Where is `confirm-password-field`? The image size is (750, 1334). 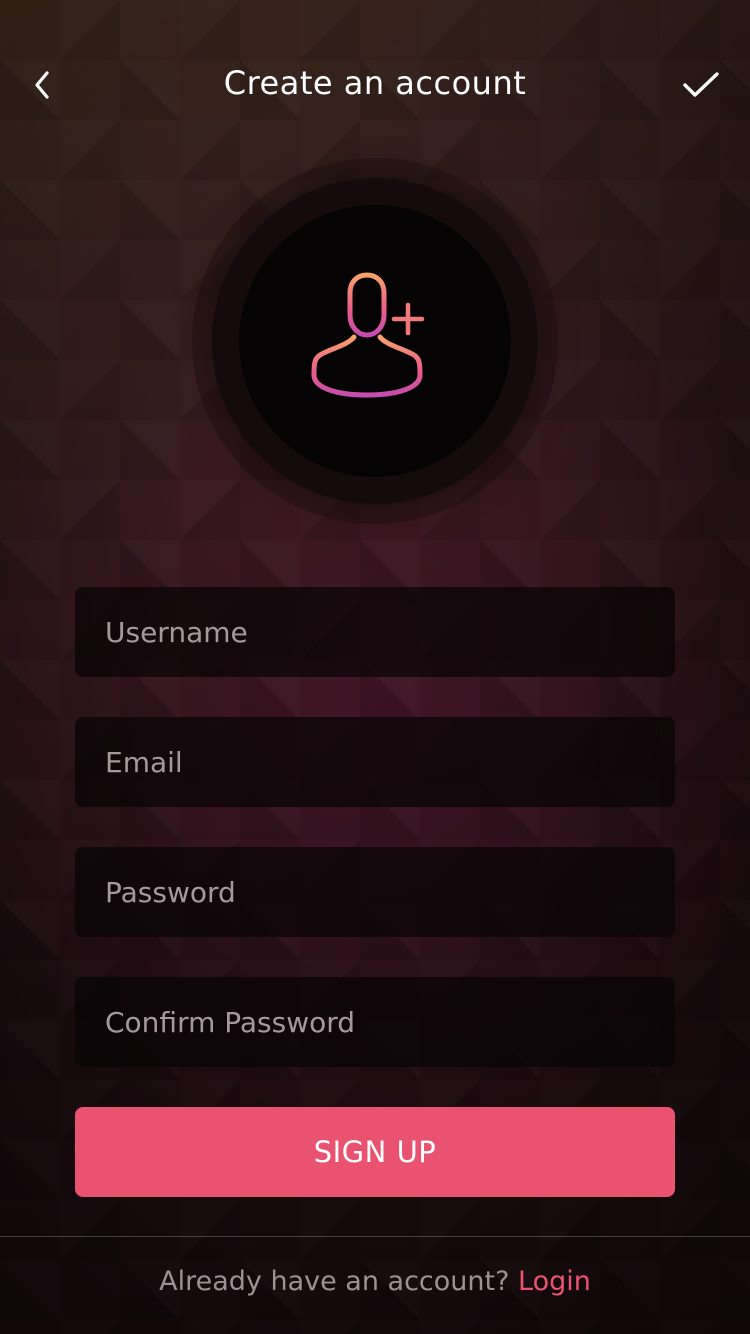
confirm-password-field is located at coordinates (375, 1022).